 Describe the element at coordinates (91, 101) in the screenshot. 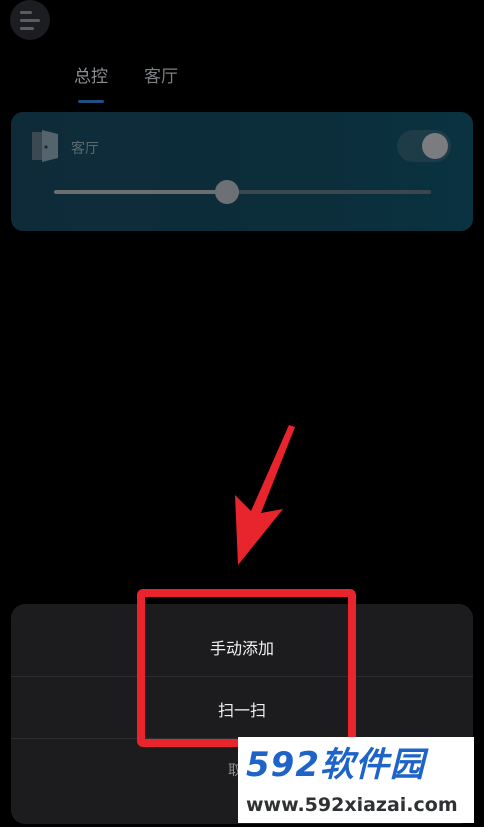

I see `tab-active-indicator` at that location.